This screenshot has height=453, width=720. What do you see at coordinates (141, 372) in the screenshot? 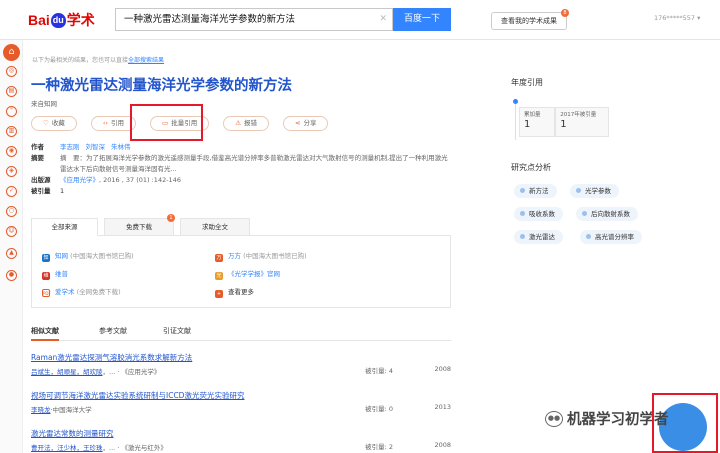
I see `related-journal: 《应用光学》` at bounding box center [141, 372].